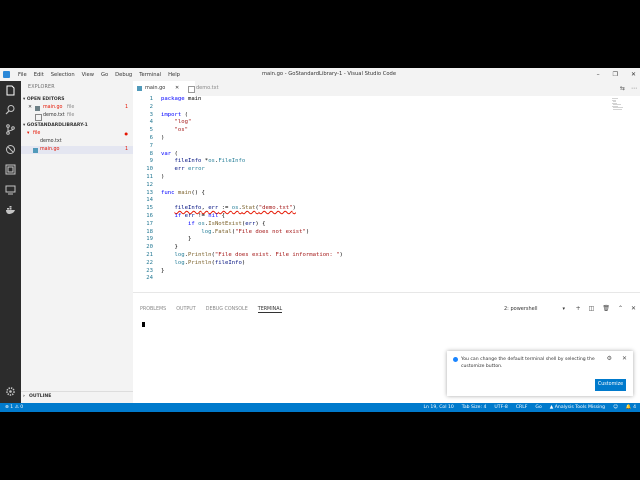  What do you see at coordinates (610, 74) in the screenshot?
I see `window-controls: – ❐ ✕` at bounding box center [610, 74].